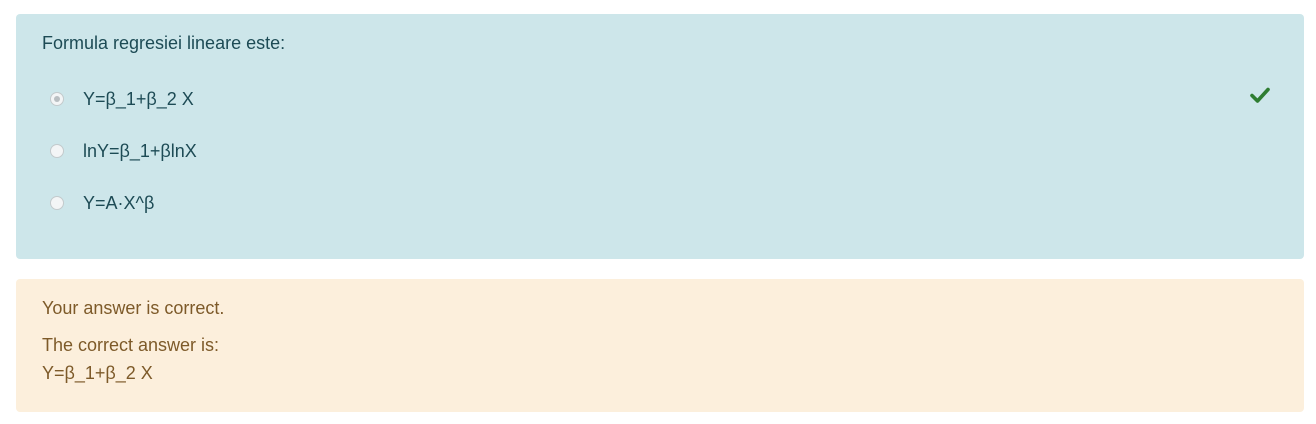  I want to click on answer-option-1: Y=β_1+β_2 X, so click(123, 99).